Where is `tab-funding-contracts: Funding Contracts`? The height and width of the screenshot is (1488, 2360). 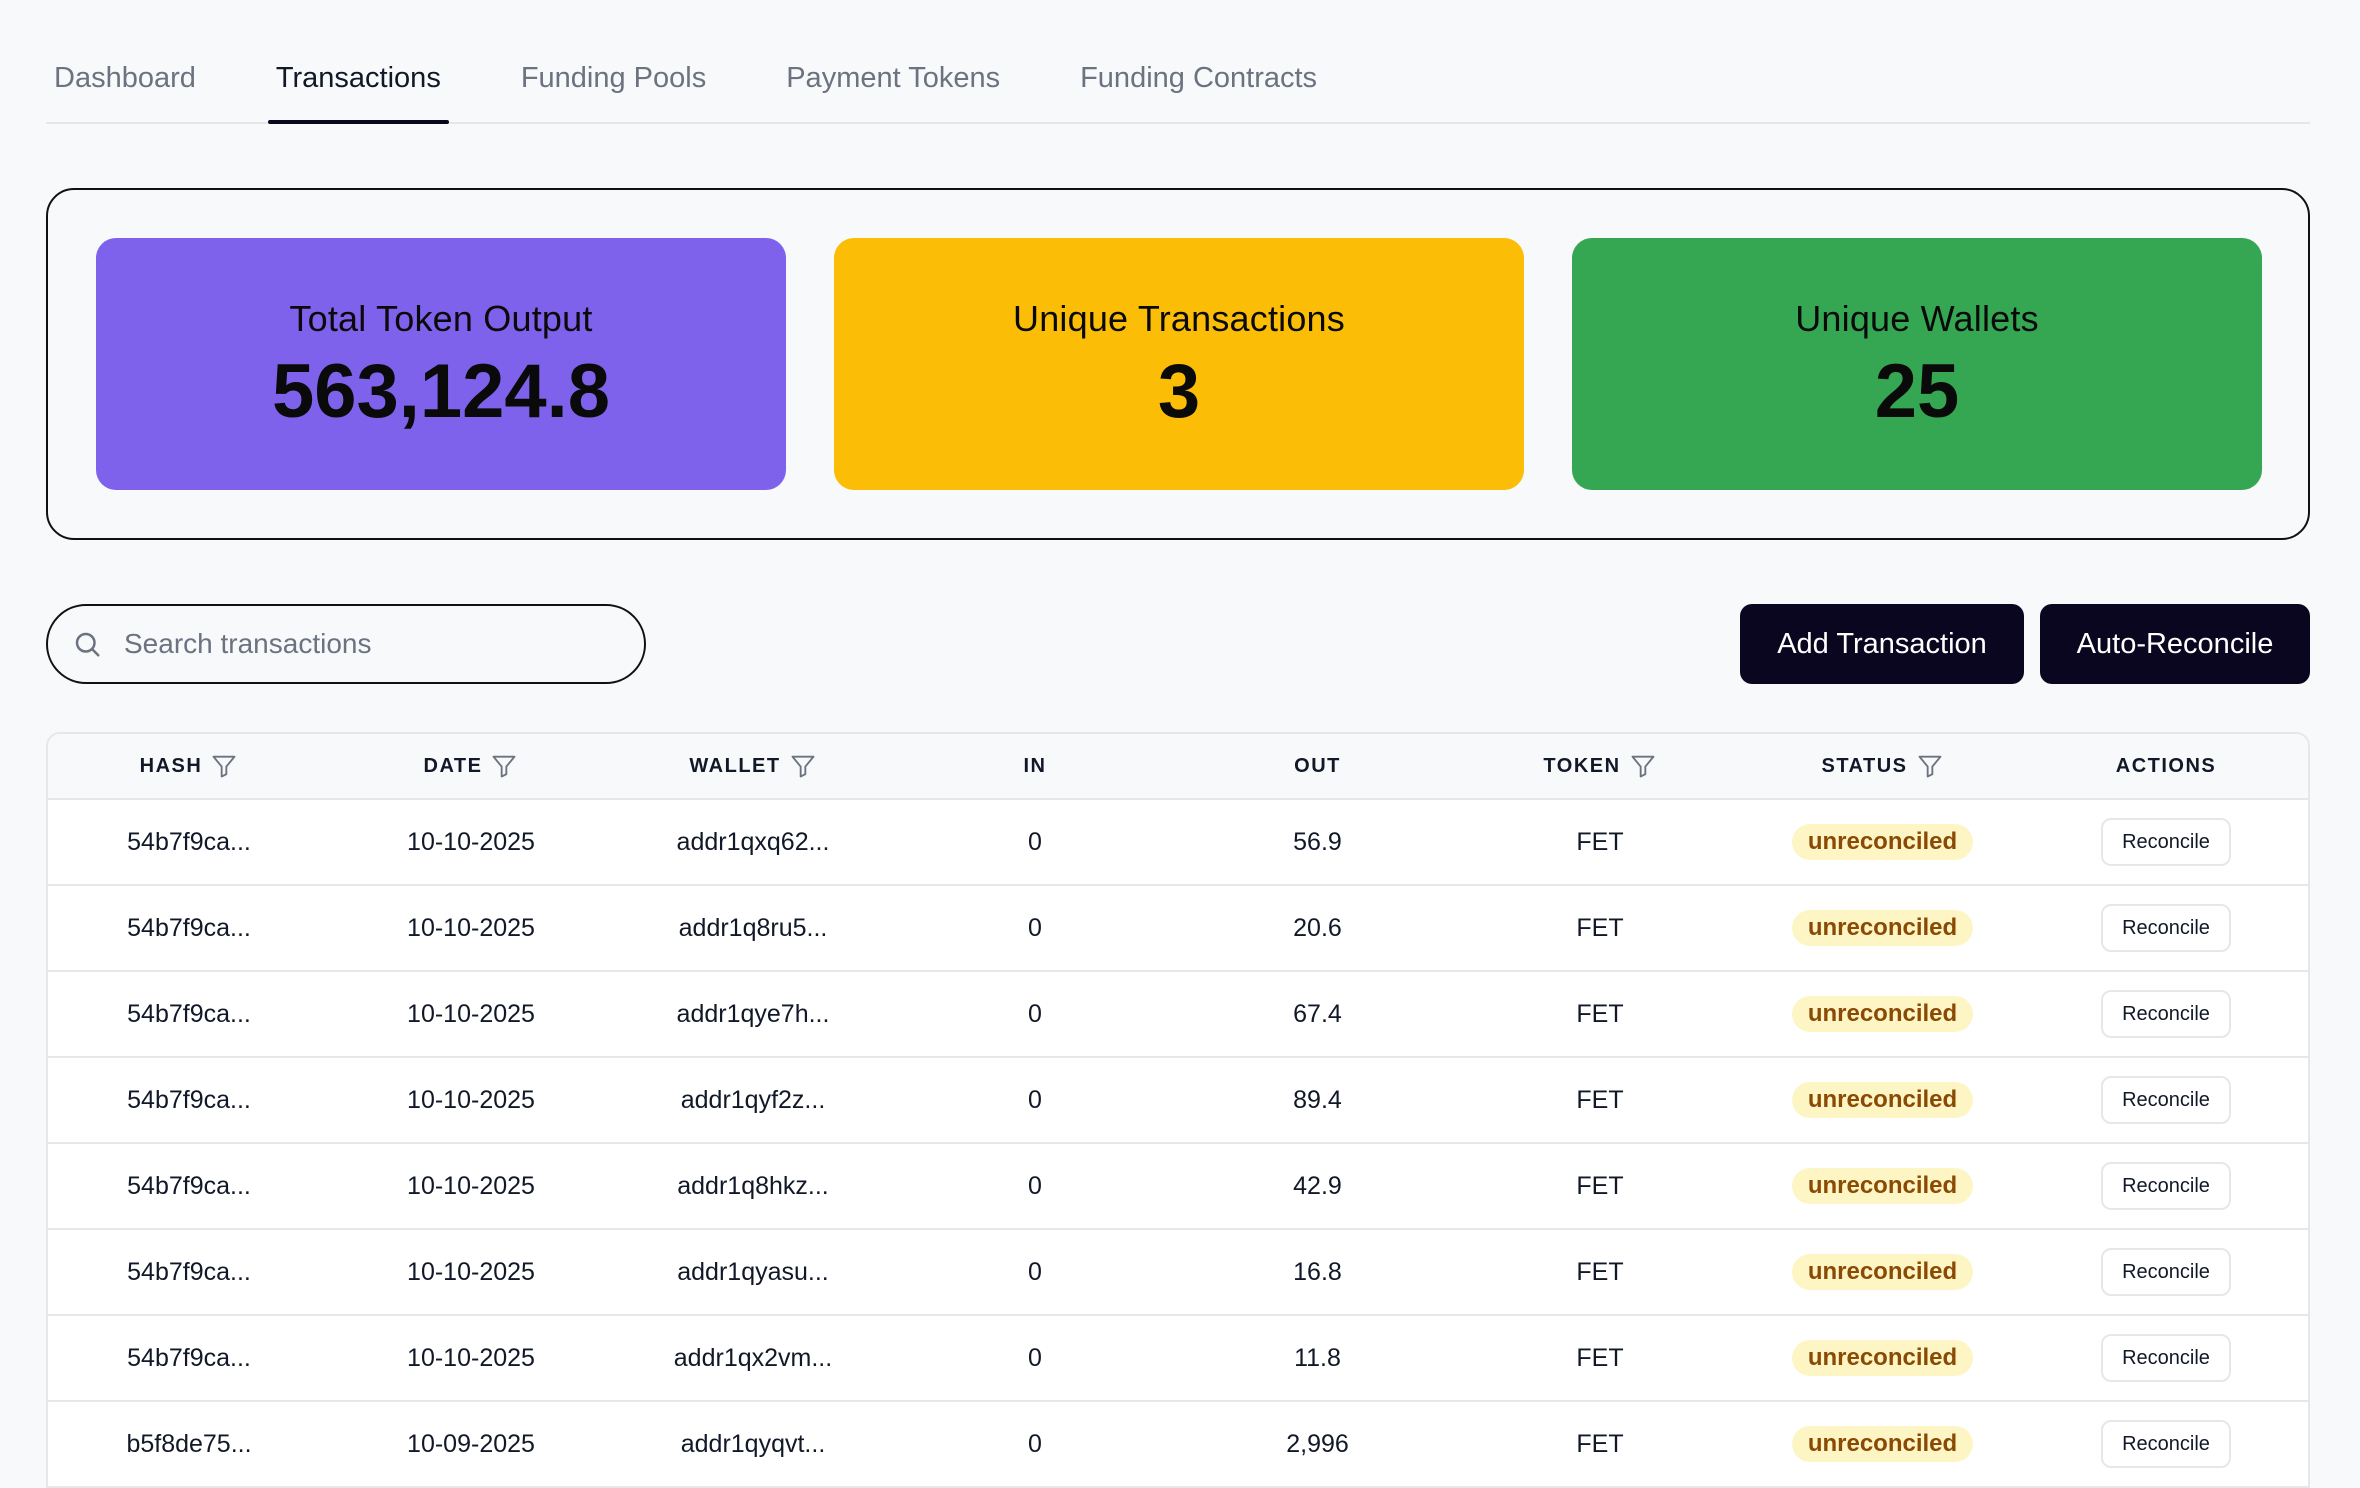 tab-funding-contracts: Funding Contracts is located at coordinates (1198, 86).